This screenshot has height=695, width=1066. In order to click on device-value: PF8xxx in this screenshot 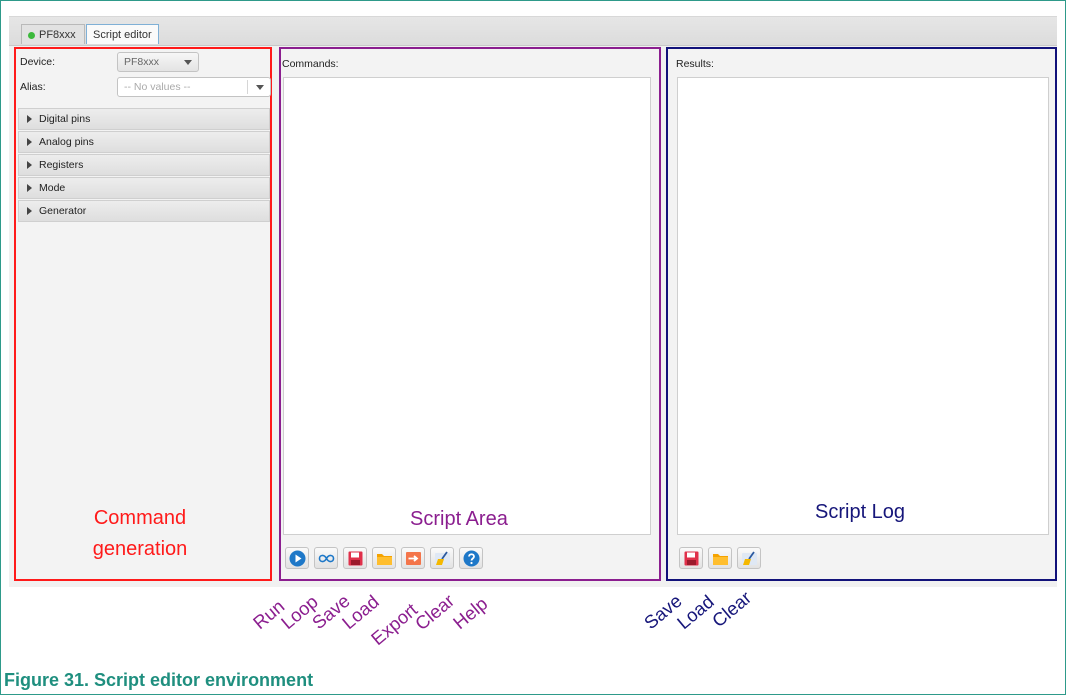, I will do `click(142, 62)`.